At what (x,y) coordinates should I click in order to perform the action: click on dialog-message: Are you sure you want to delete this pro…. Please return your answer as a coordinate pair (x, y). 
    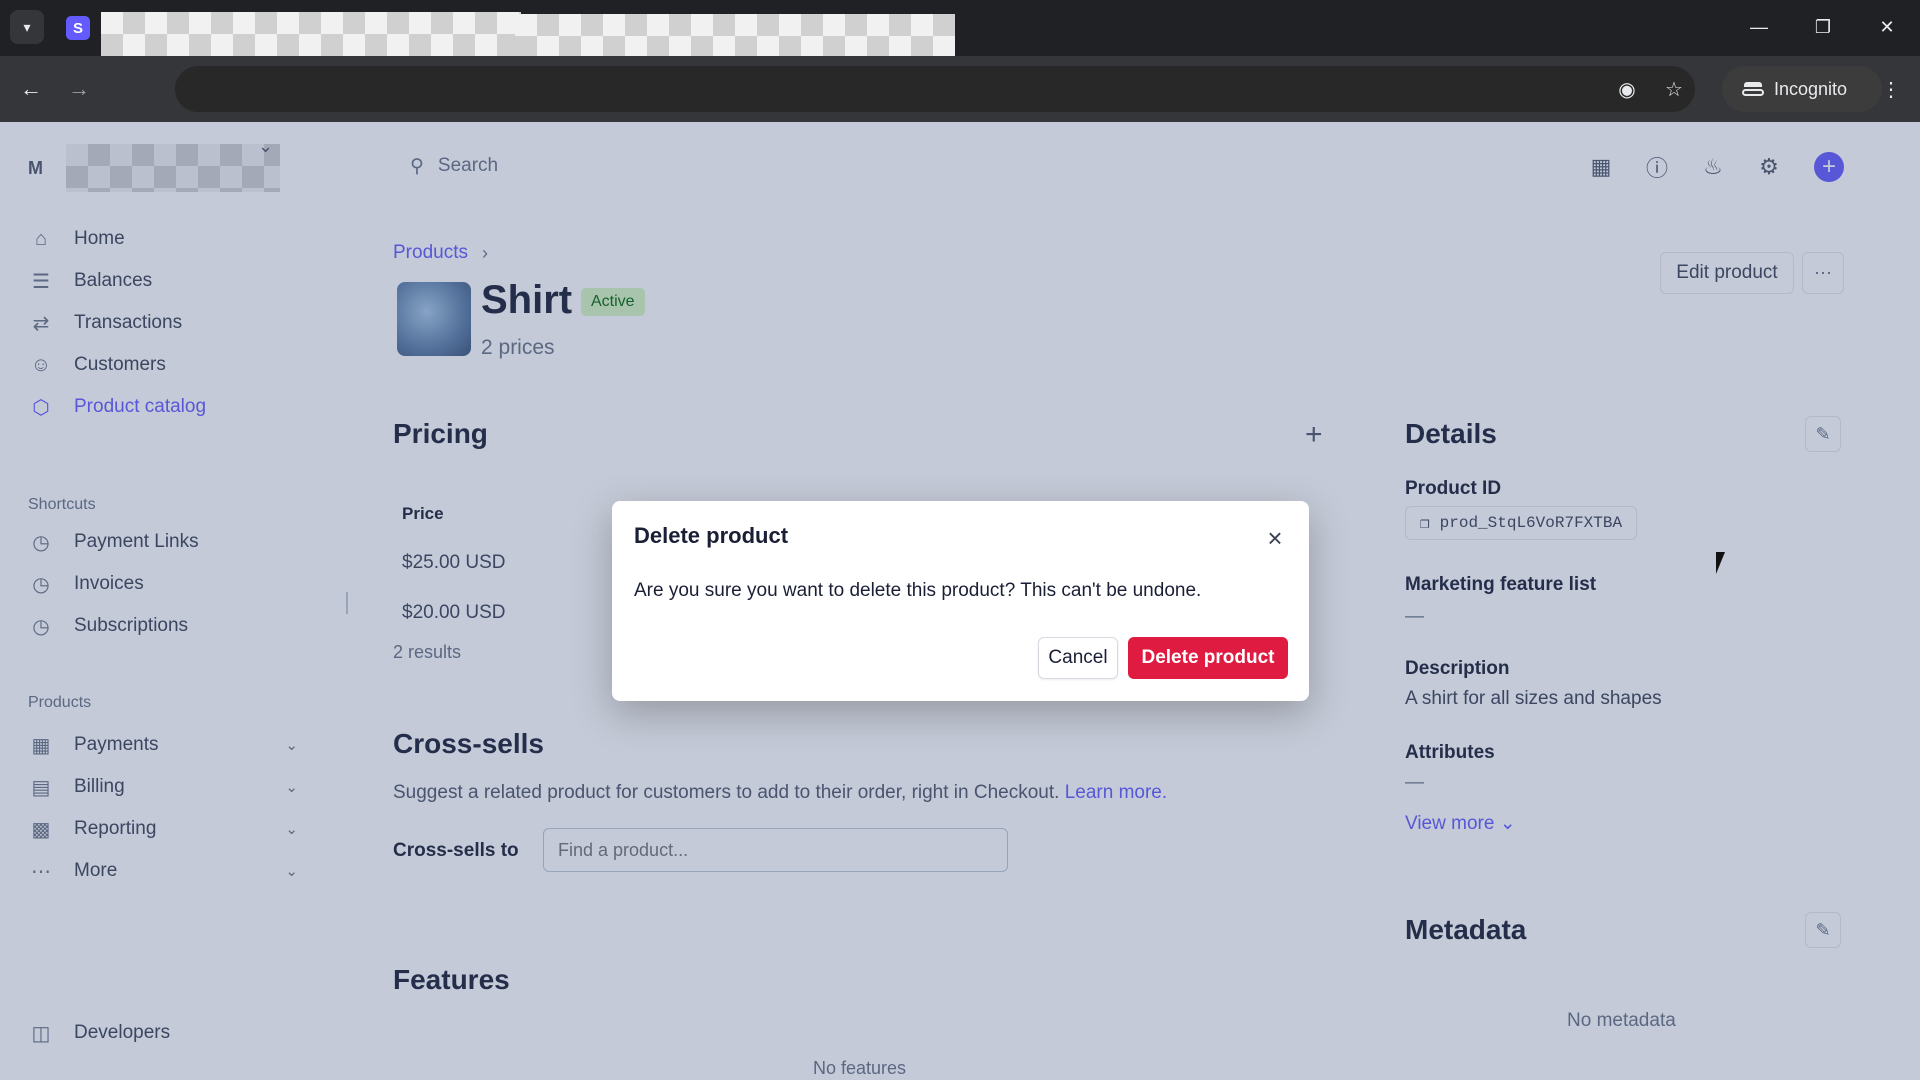
    Looking at the image, I should click on (918, 590).